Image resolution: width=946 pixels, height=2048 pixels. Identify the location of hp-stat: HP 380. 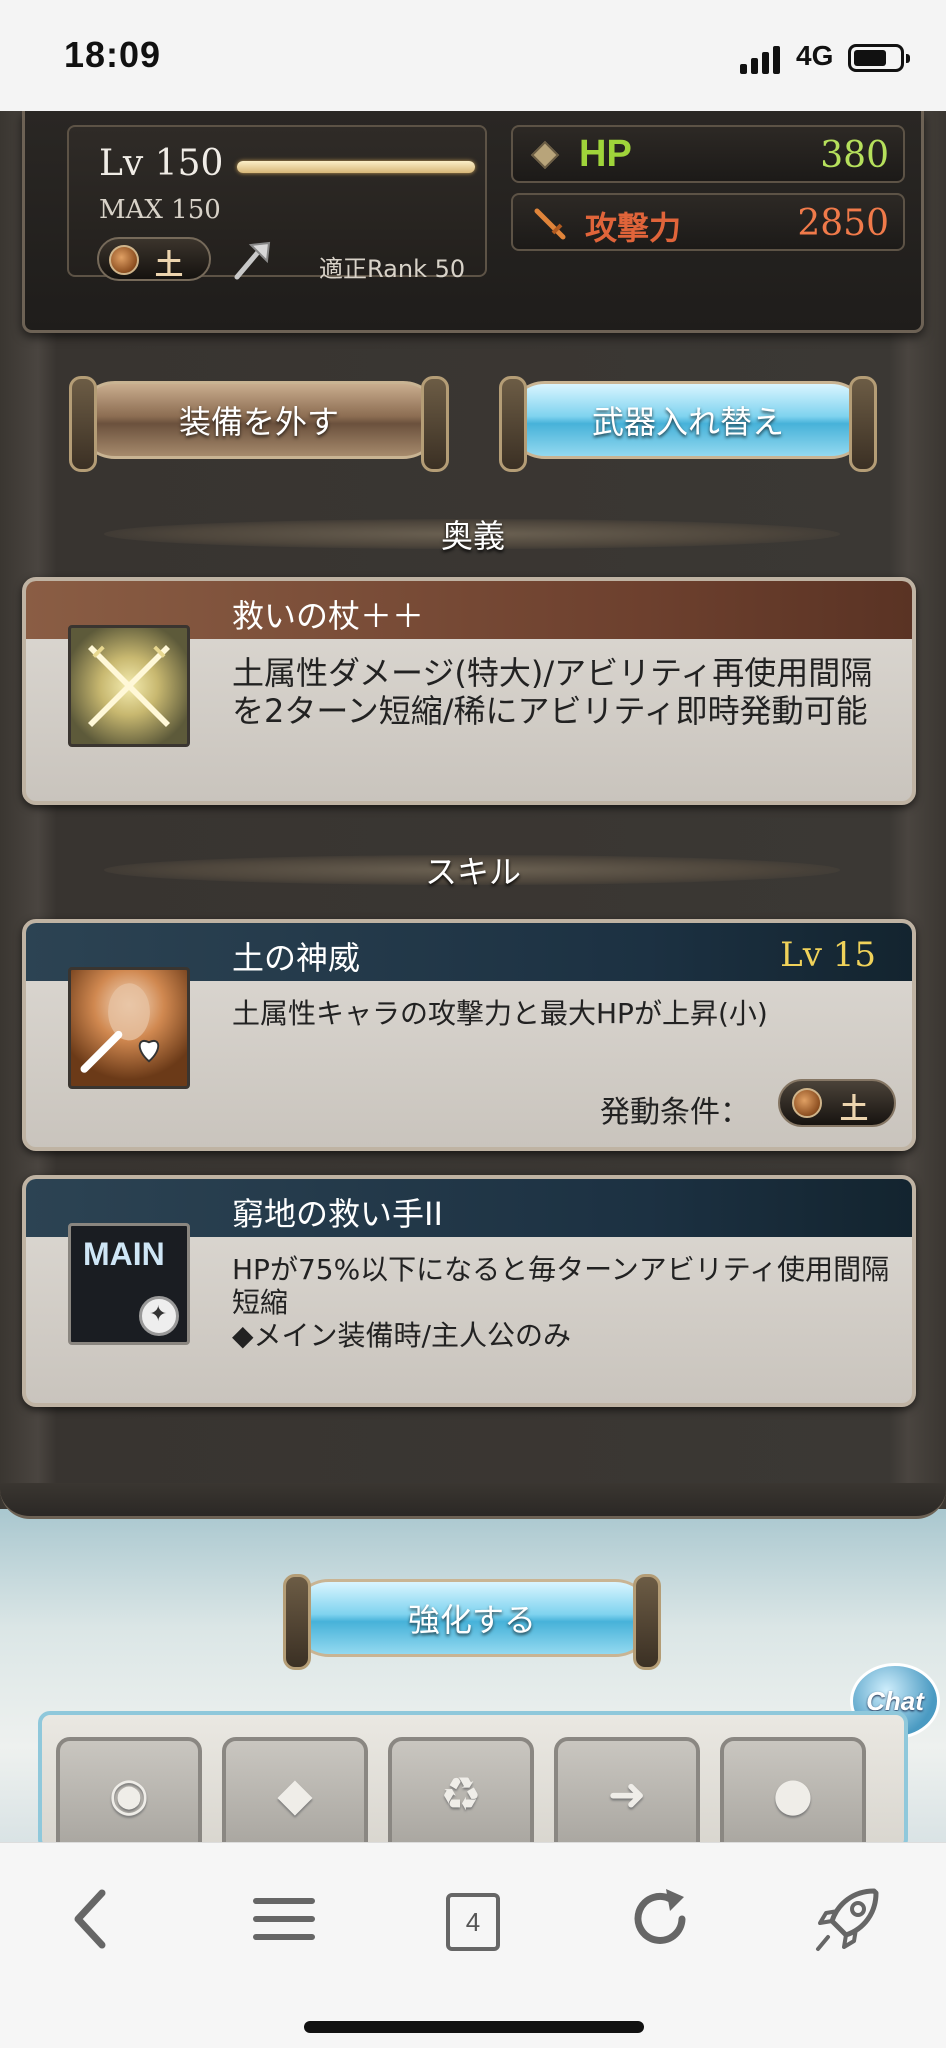
(708, 154).